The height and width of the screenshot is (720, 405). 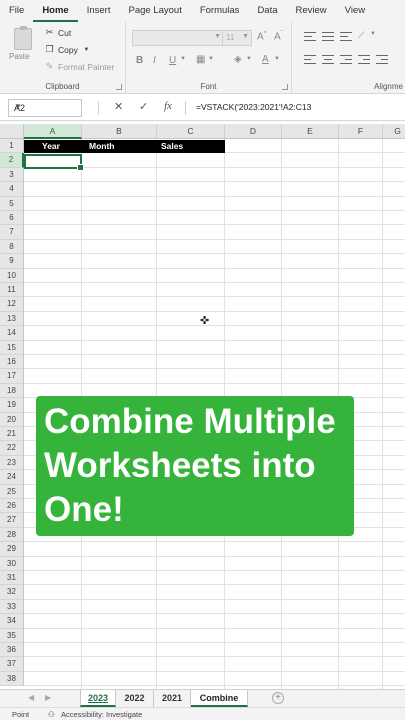 What do you see at coordinates (16, 11) in the screenshot?
I see `tab-file: File` at bounding box center [16, 11].